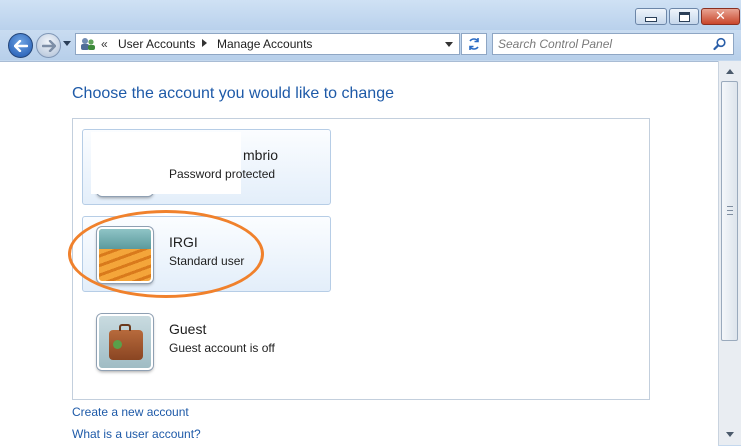 The image size is (741, 446). What do you see at coordinates (67, 43) in the screenshot?
I see `recent-pages-dropdown` at bounding box center [67, 43].